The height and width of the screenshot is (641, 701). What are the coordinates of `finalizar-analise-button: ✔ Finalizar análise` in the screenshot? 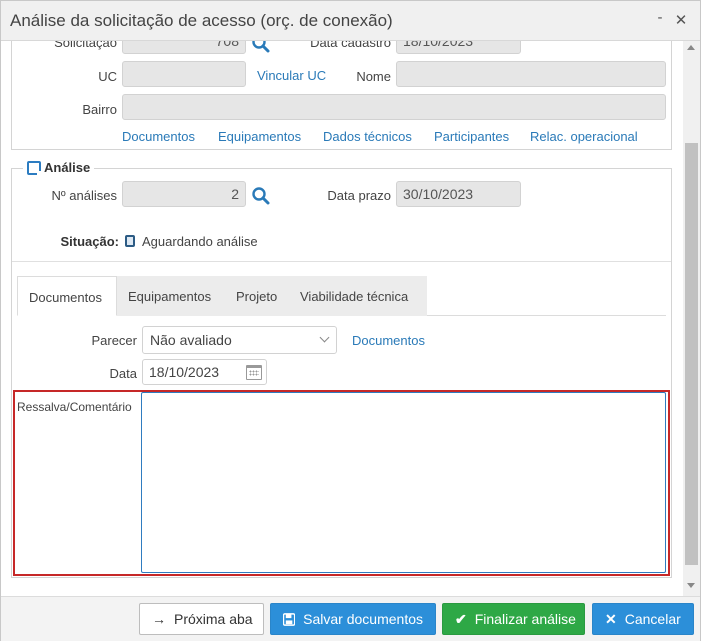 It's located at (513, 619).